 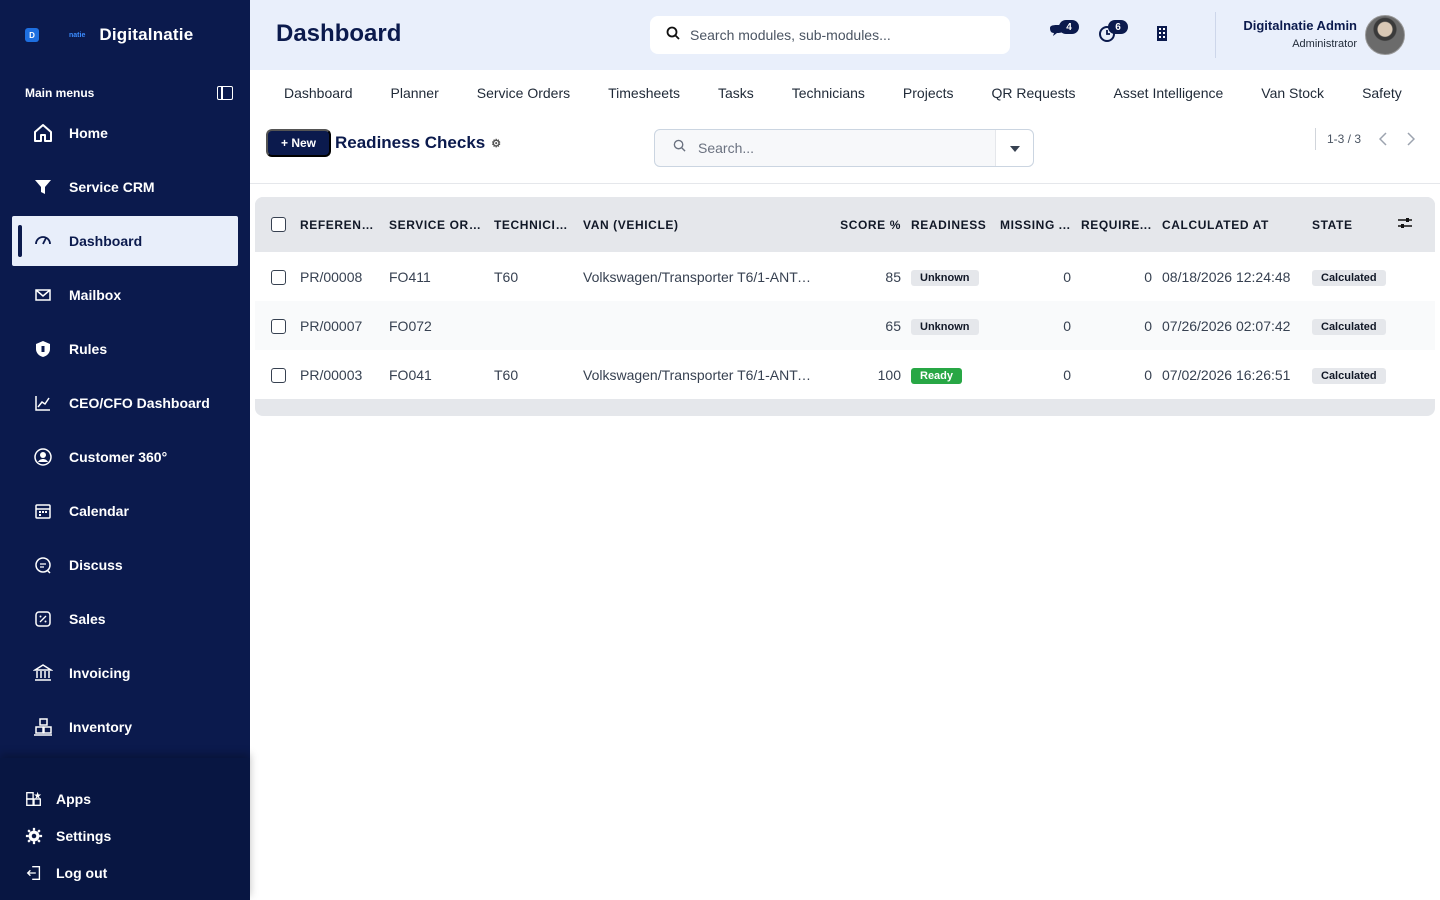 I want to click on main-menus-label: Main menus, so click(x=60, y=93).